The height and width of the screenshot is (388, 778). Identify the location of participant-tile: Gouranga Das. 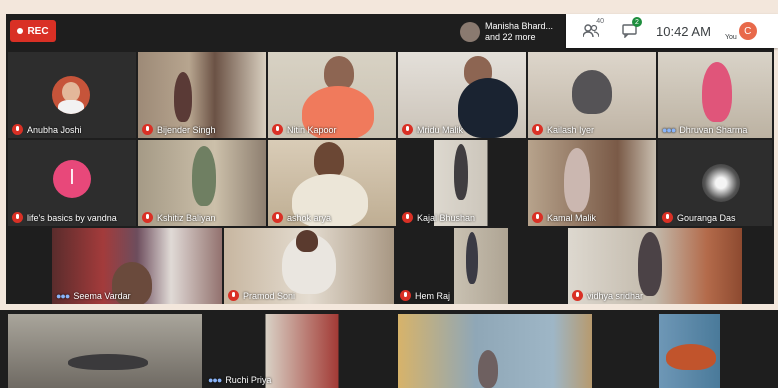
(715, 183).